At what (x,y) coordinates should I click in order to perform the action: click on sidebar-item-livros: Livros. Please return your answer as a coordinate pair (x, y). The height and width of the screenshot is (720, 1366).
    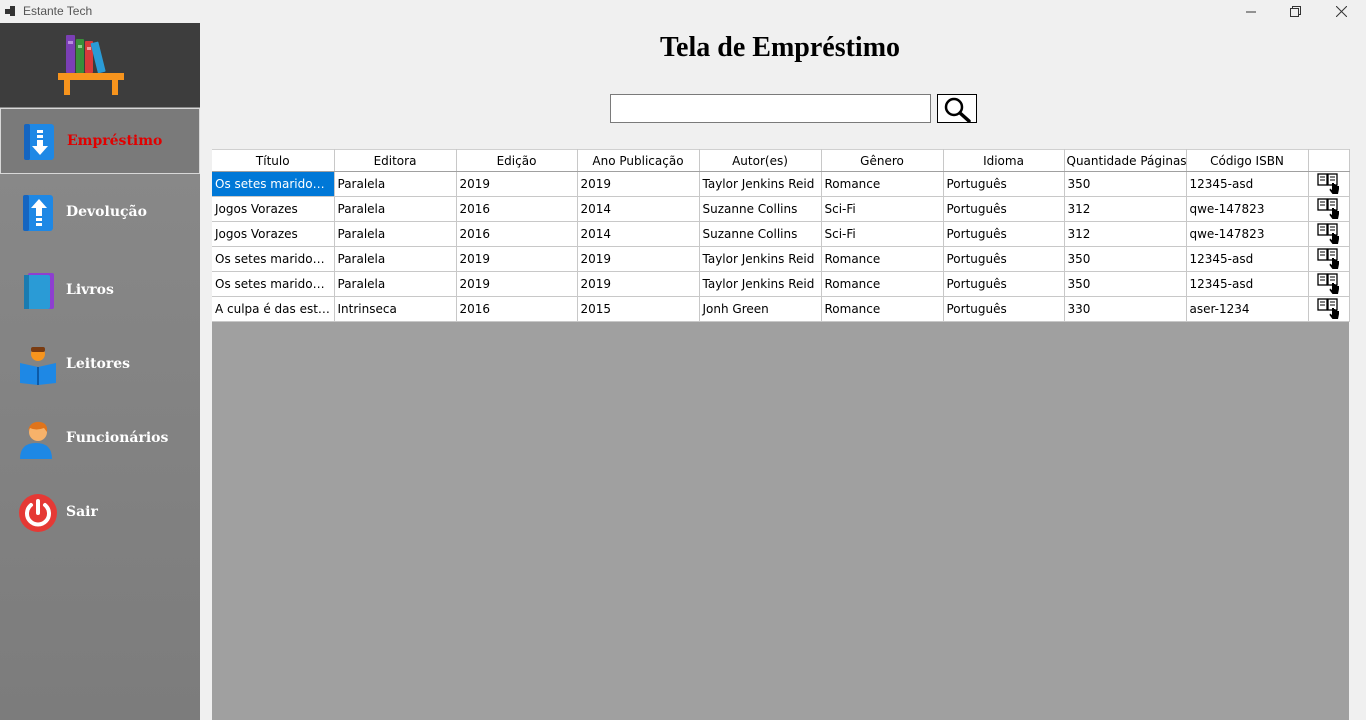
    Looking at the image, I should click on (100, 291).